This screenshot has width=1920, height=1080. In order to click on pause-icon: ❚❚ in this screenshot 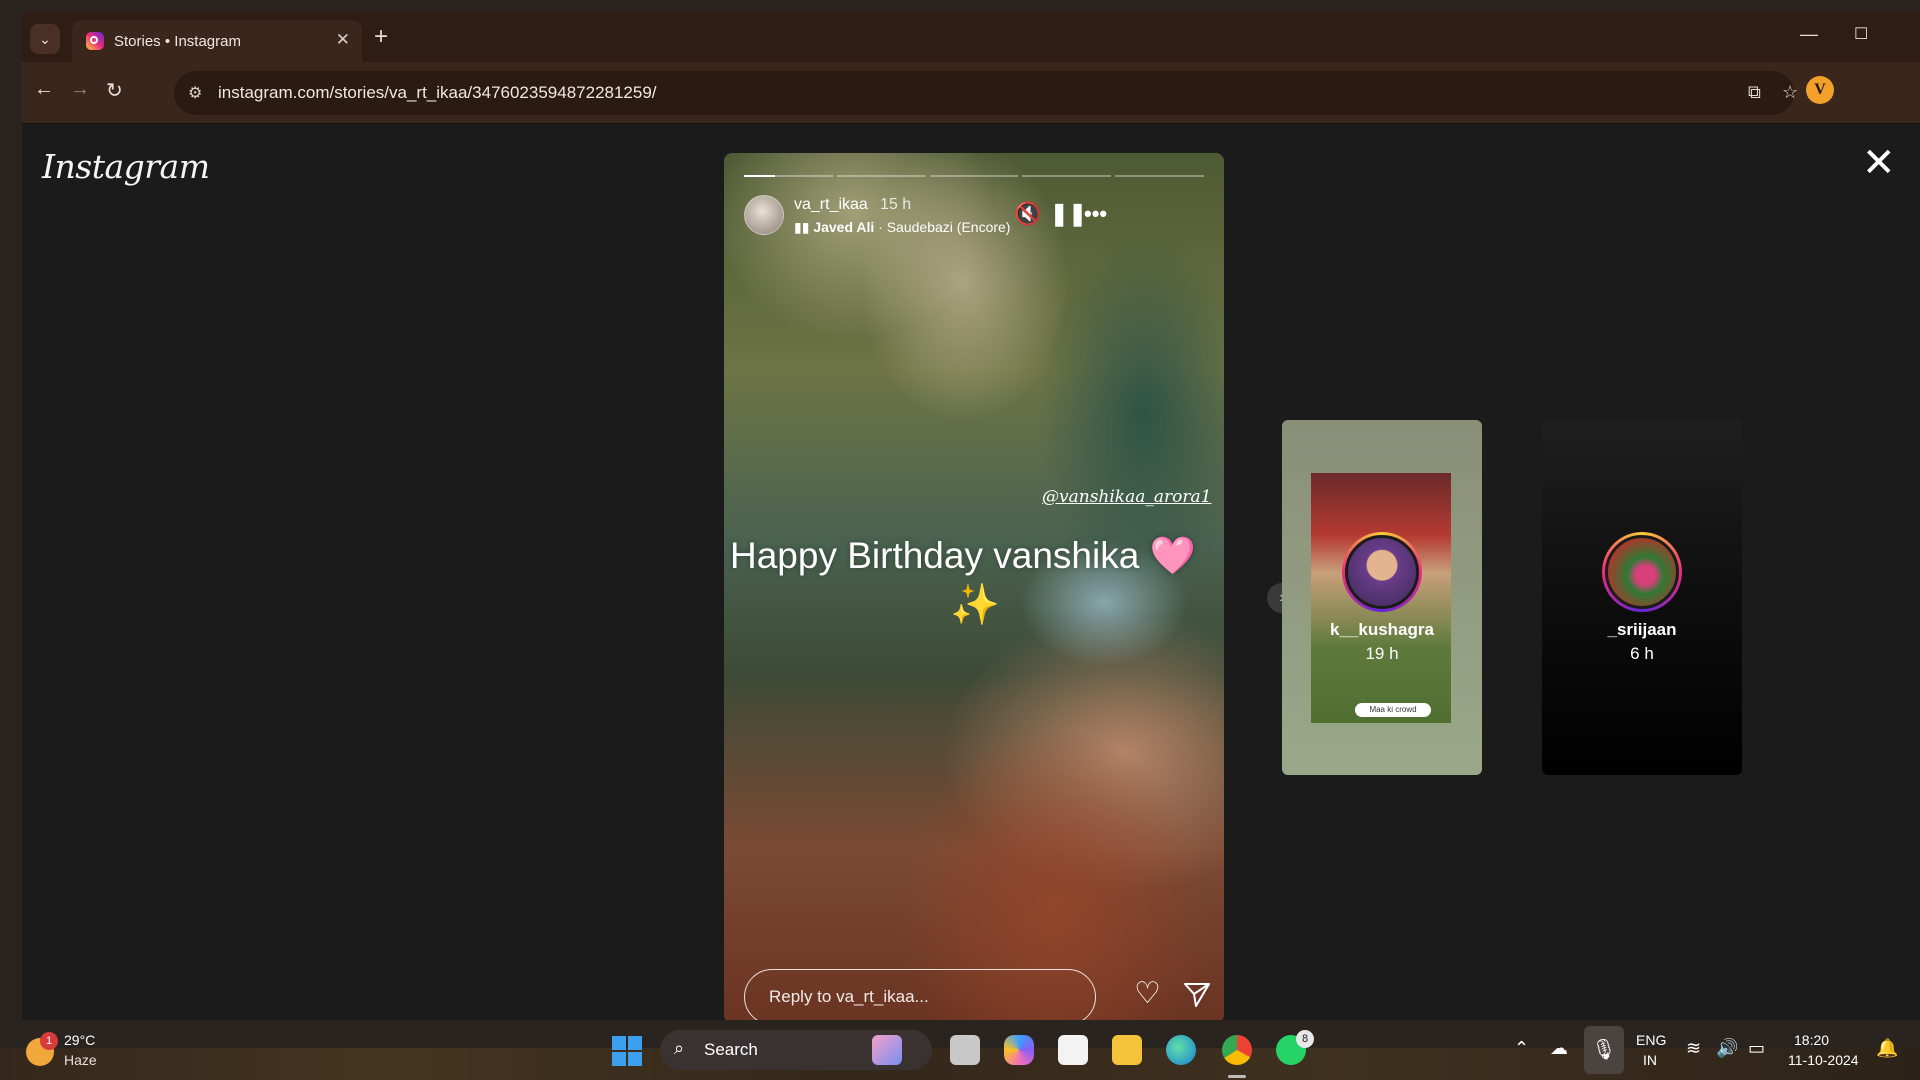, I will do `click(1068, 214)`.